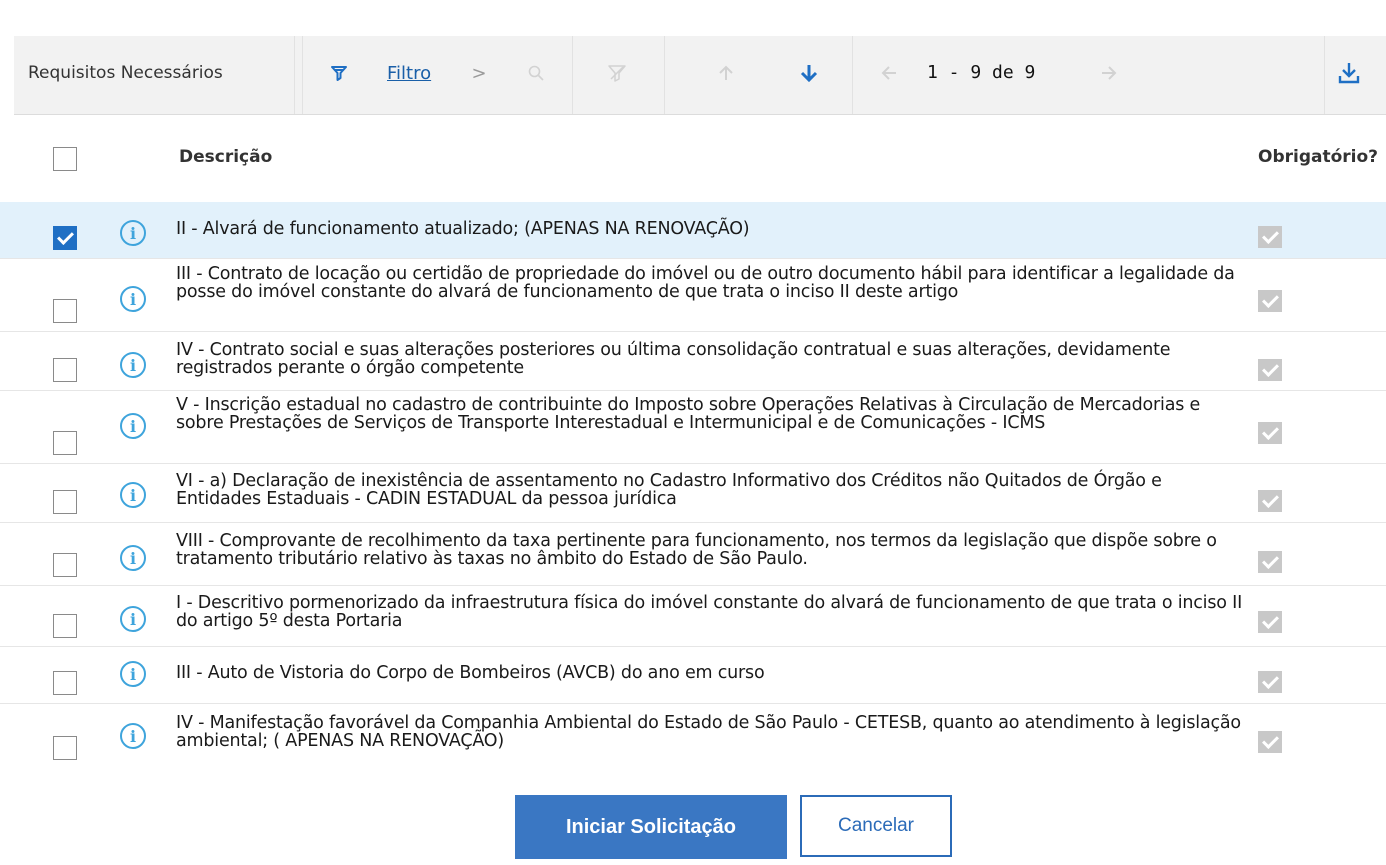 The height and width of the screenshot is (865, 1386). I want to click on filter-link: Filtro, so click(409, 73).